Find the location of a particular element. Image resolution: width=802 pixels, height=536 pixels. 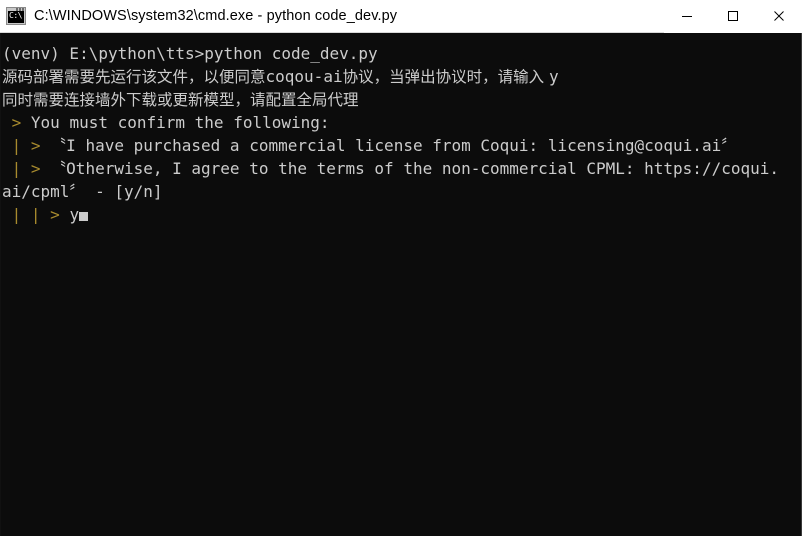

text-cursor is located at coordinates (84, 216).